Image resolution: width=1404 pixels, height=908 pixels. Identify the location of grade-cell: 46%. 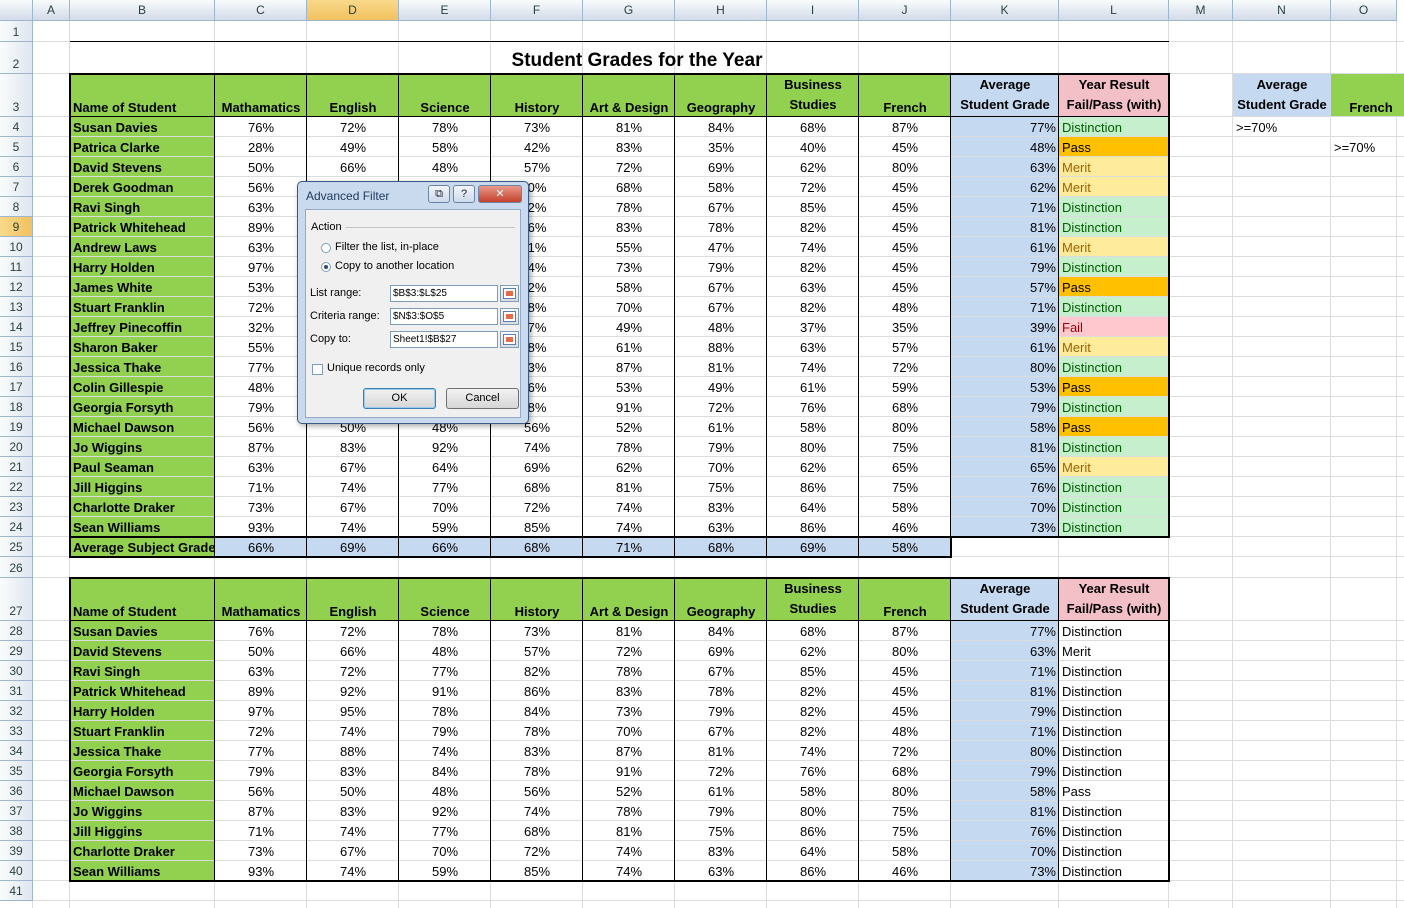
(905, 526).